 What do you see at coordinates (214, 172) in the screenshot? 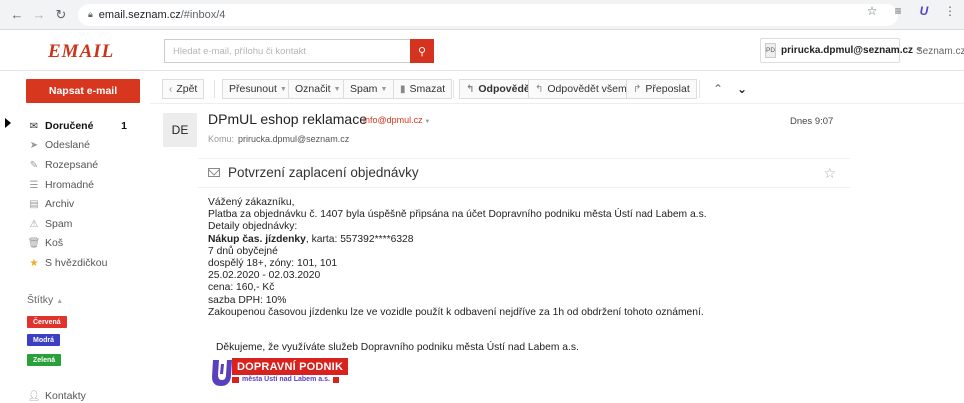
I see `envelope-icon` at bounding box center [214, 172].